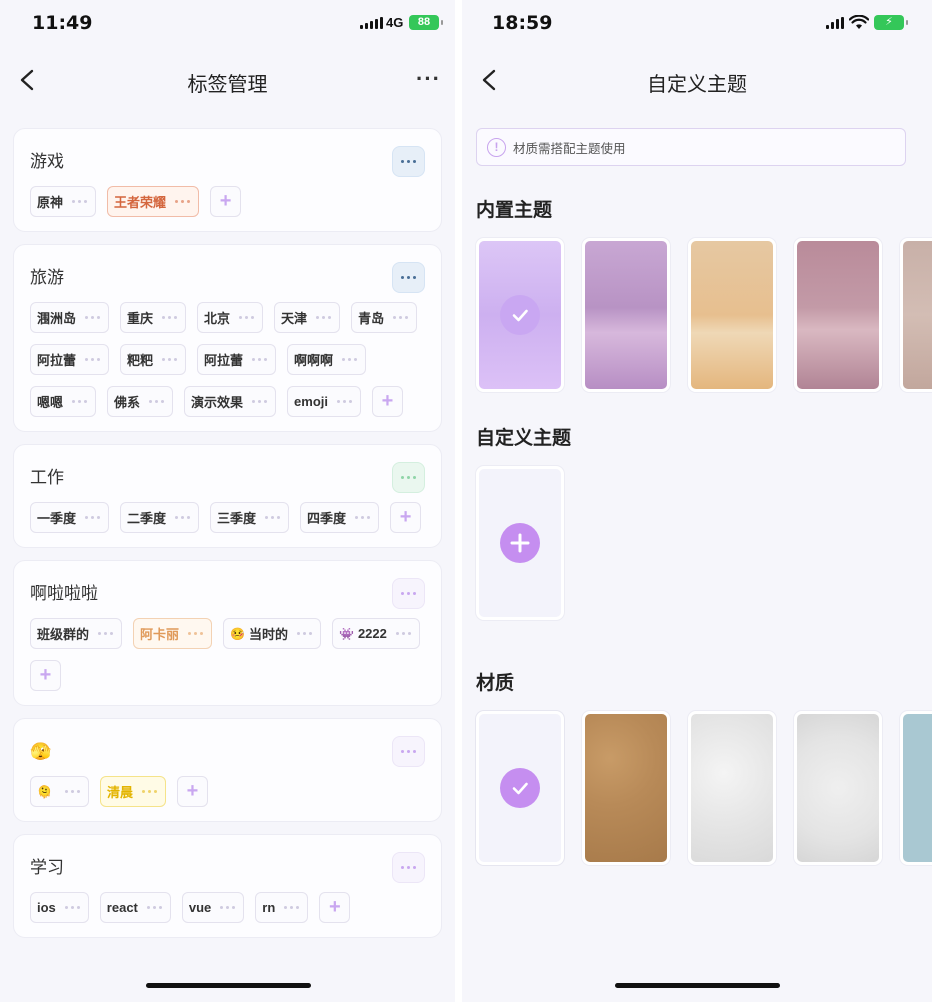 The image size is (932, 1002). I want to click on tag-chip: 四季度, so click(340, 517).